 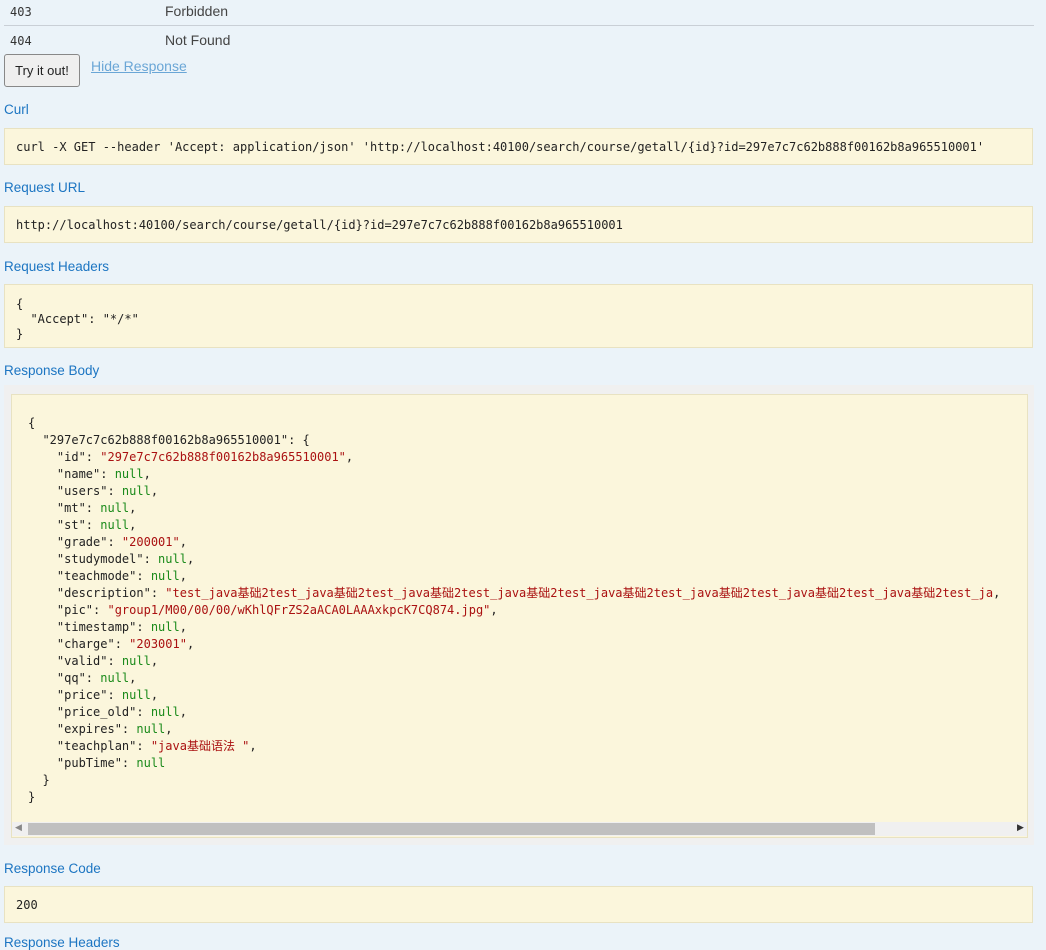 I want to click on json-line: "st": null,, so click(x=82, y=525).